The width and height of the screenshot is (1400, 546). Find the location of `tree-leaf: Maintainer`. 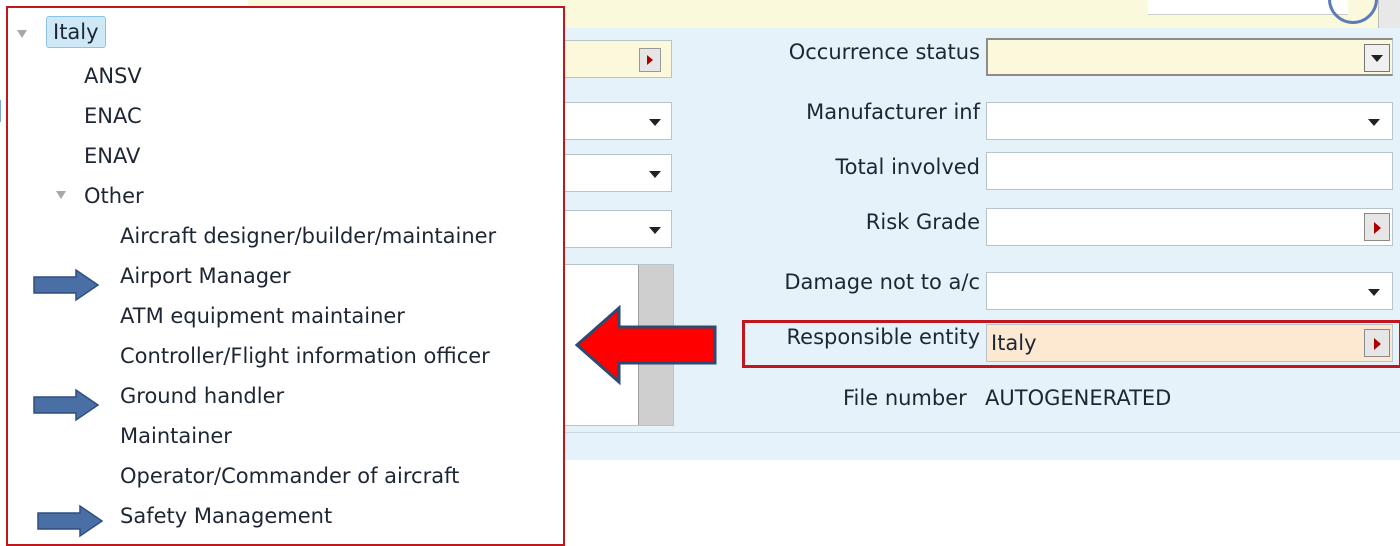

tree-leaf: Maintainer is located at coordinates (176, 436).